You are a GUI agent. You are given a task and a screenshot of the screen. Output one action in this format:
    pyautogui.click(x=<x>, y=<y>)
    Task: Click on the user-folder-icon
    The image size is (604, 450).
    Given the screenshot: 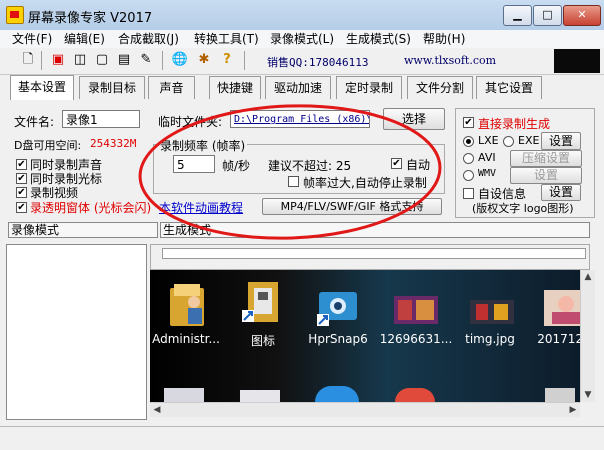 What is the action you would take?
    pyautogui.click(x=188, y=303)
    